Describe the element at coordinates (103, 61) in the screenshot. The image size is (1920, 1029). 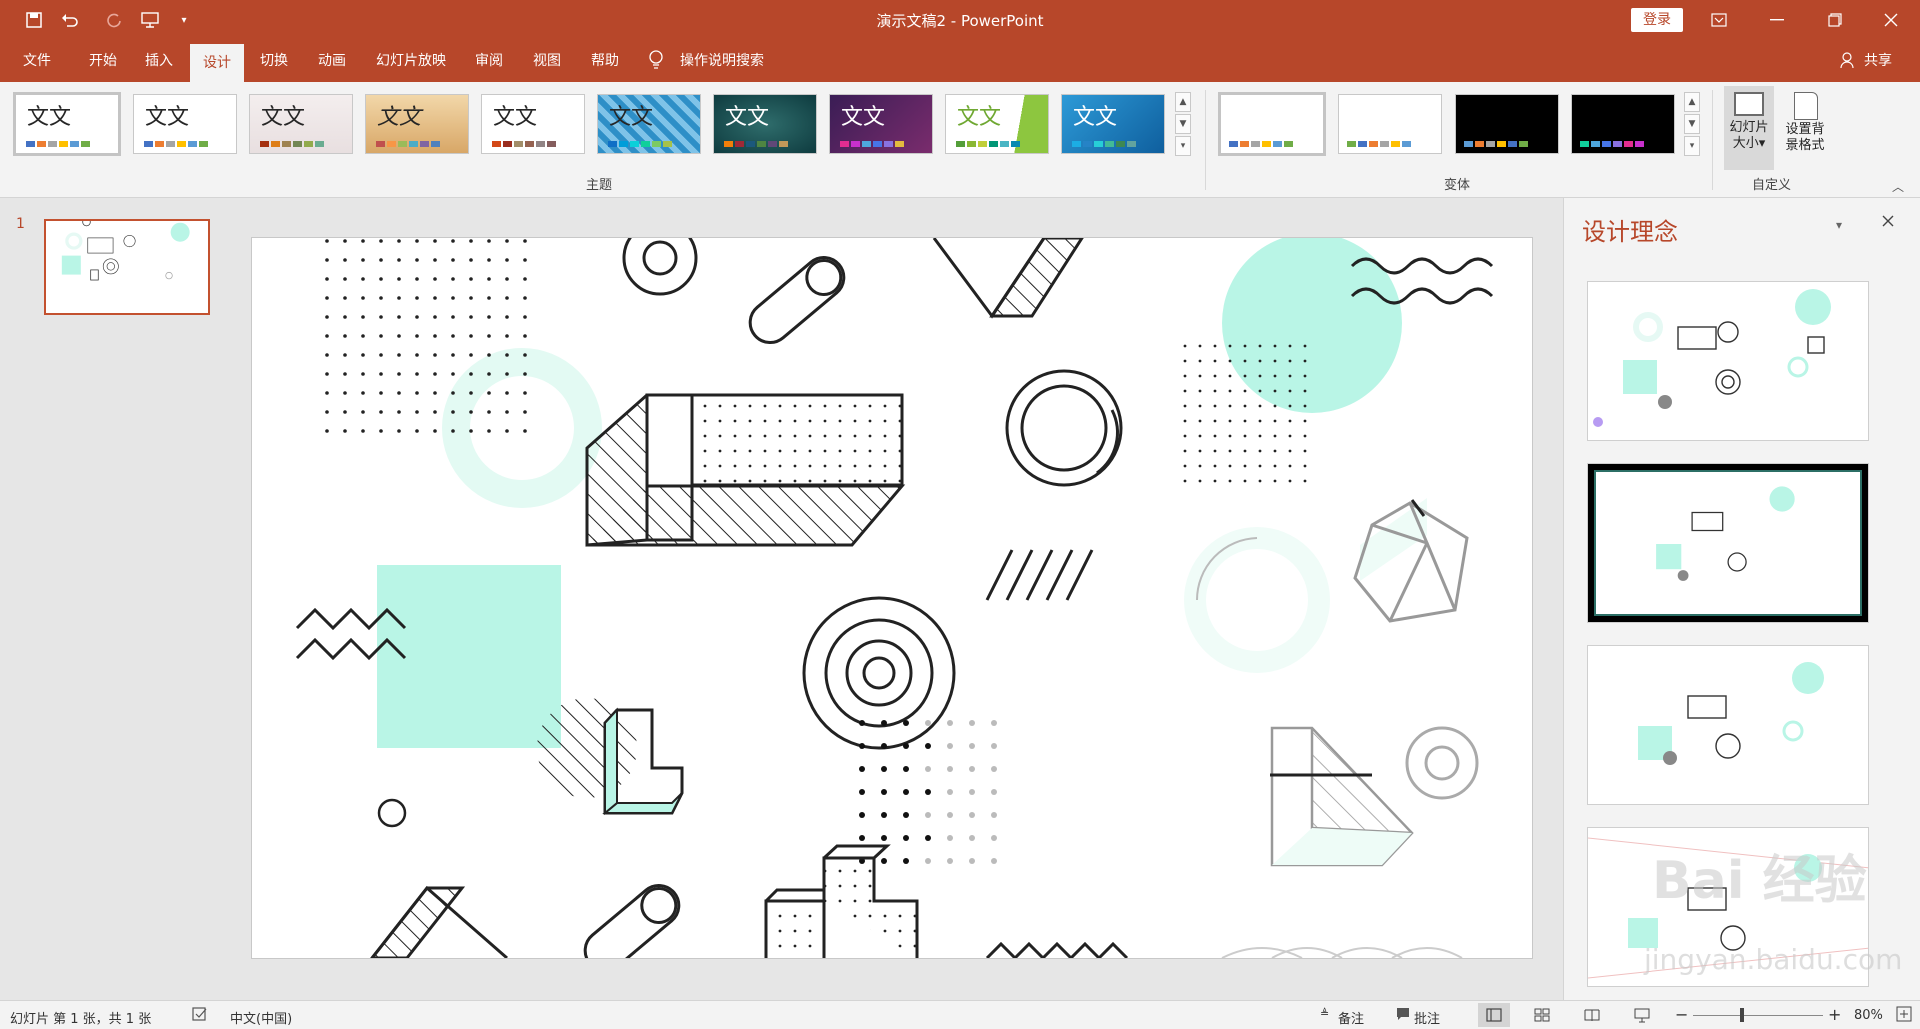
I see `tab-home: 开始` at that location.